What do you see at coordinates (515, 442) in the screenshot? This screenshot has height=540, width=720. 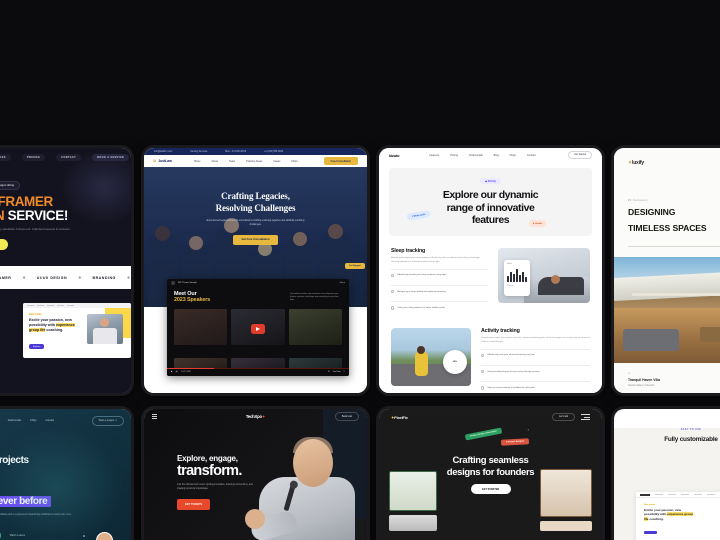 I see `badge-fullstack: Full-stack designer` at bounding box center [515, 442].